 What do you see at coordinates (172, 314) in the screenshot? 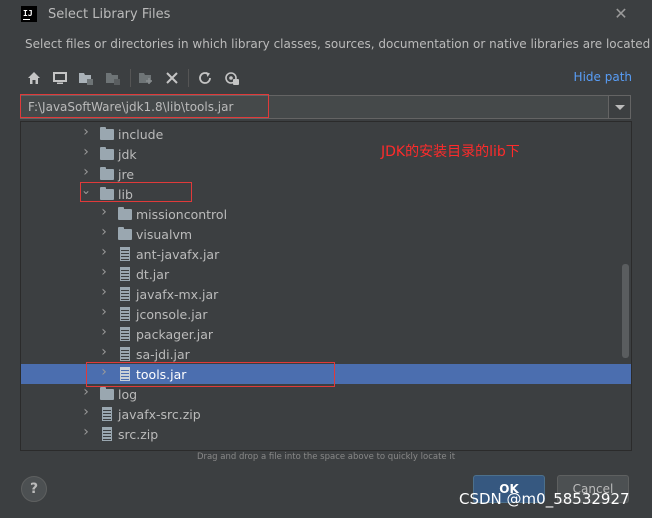
I see `tree-item-label: jconsole.jar` at bounding box center [172, 314].